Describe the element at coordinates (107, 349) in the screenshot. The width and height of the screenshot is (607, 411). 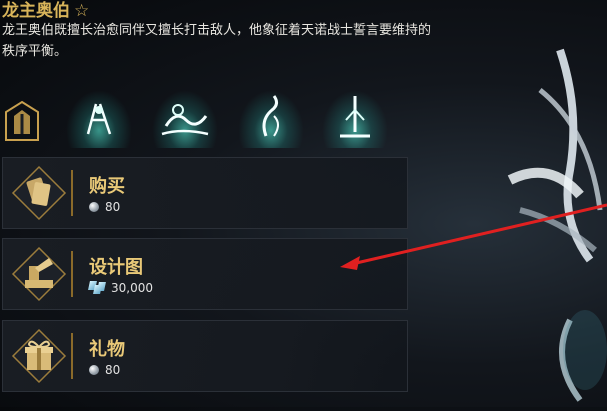
I see `gift-label: 礼物` at that location.